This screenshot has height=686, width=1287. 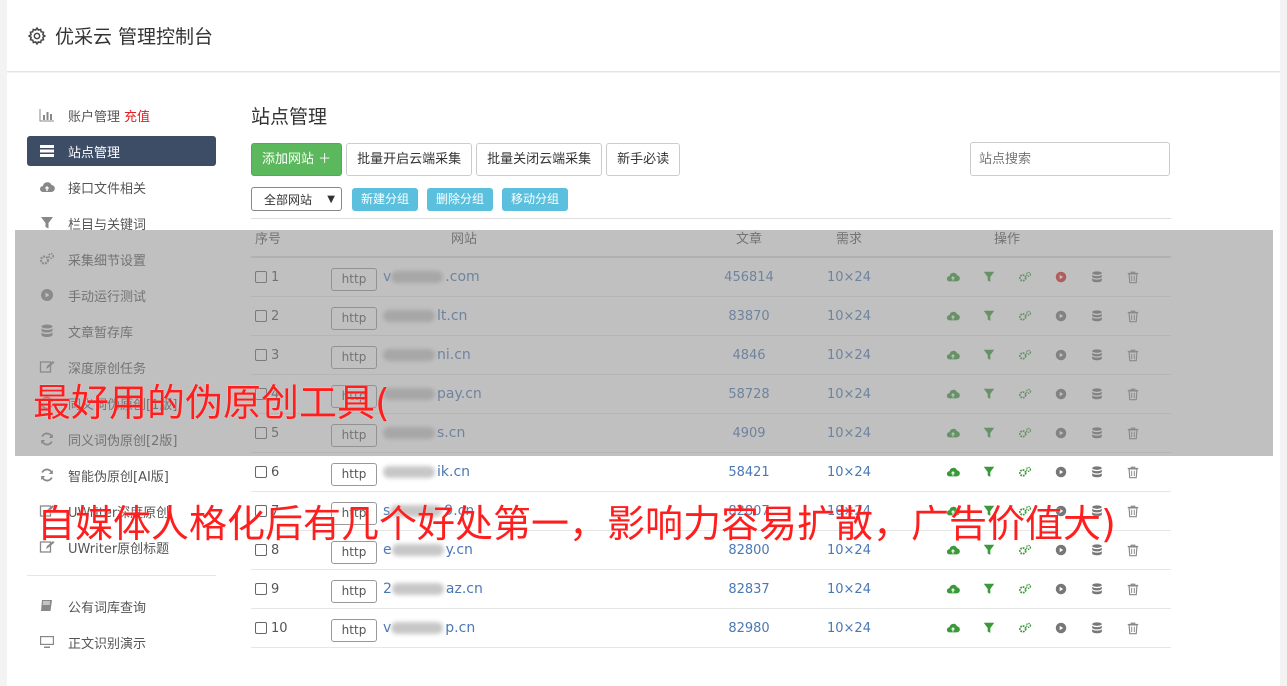 I want to click on top-header: 优采云 管理控制台, so click(x=643, y=36).